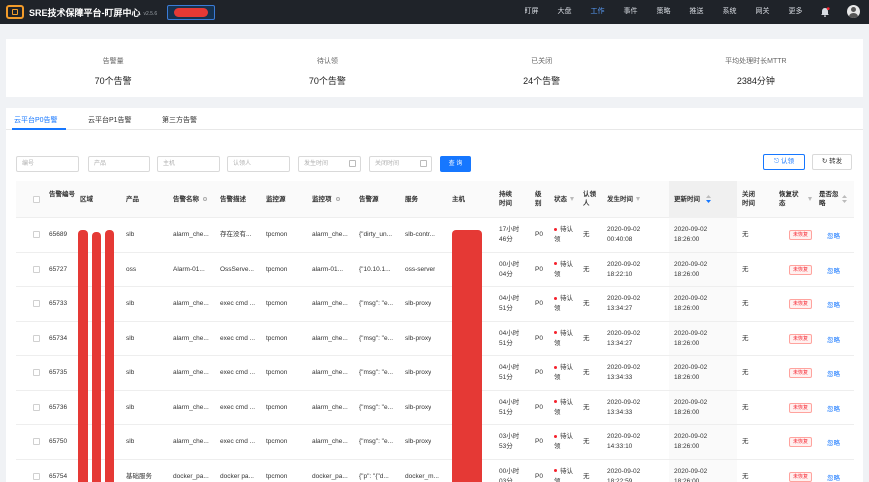 This screenshot has width=869, height=482. What do you see at coordinates (745, 372) in the screenshot?
I see `cell-close-time: 无` at bounding box center [745, 372].